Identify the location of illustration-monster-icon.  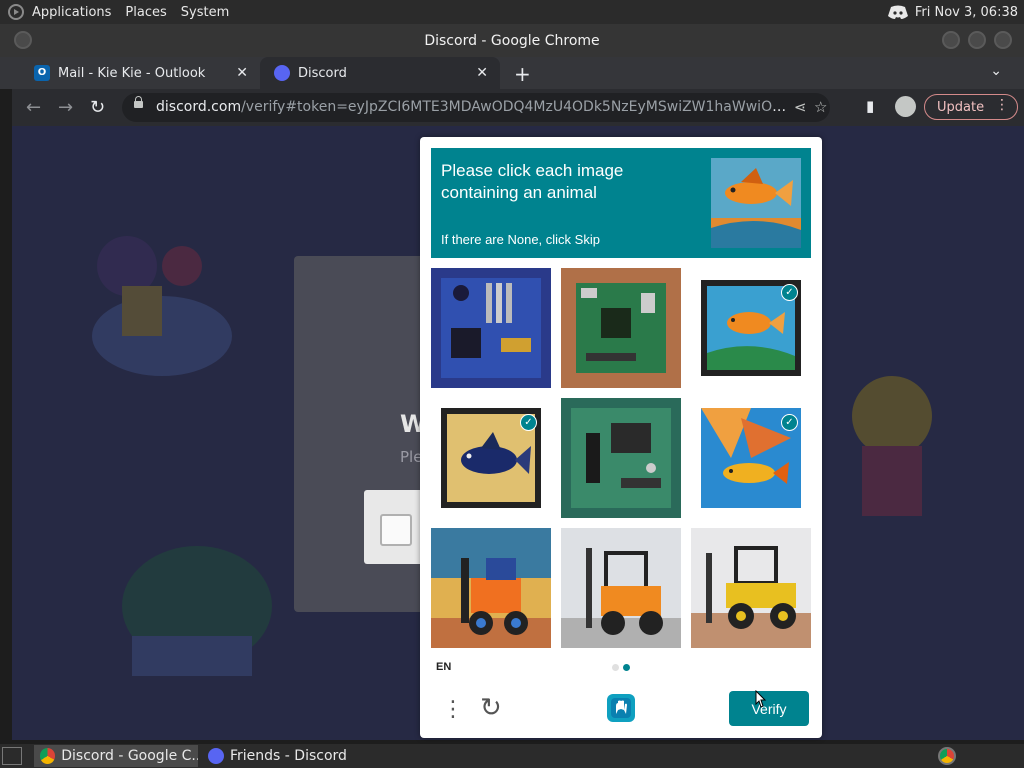
(197, 611).